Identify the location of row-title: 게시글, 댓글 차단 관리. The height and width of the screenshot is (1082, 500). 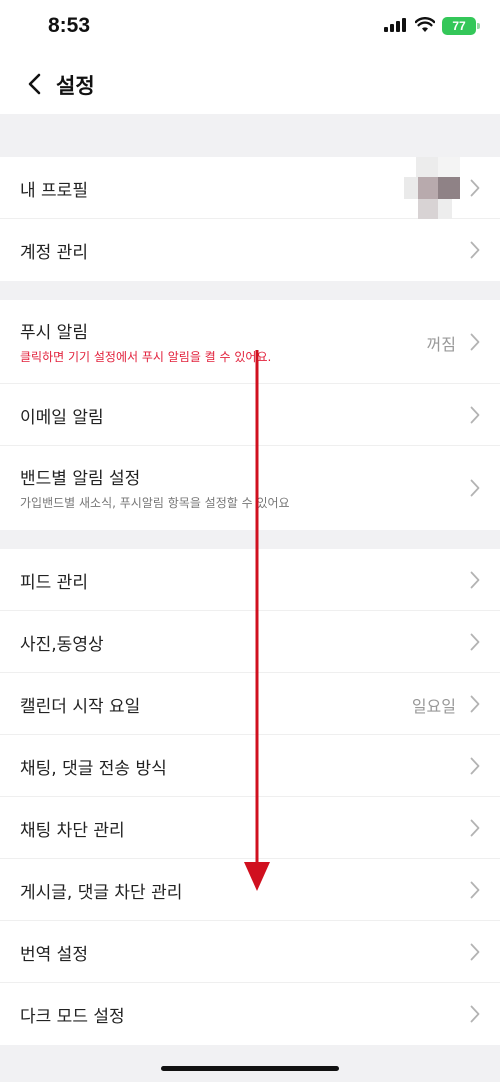
(101, 893).